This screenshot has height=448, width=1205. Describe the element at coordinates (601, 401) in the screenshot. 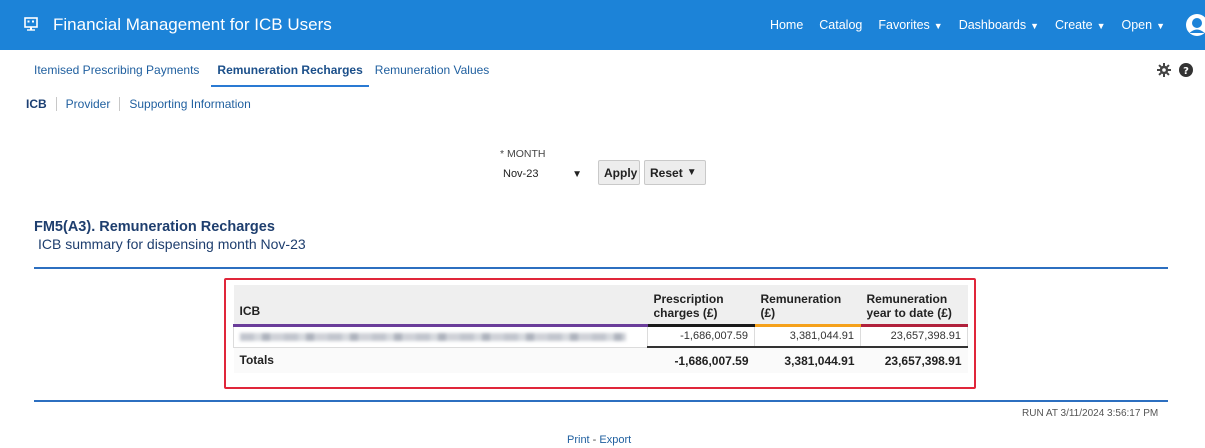

I see `section-divider-bottom` at that location.